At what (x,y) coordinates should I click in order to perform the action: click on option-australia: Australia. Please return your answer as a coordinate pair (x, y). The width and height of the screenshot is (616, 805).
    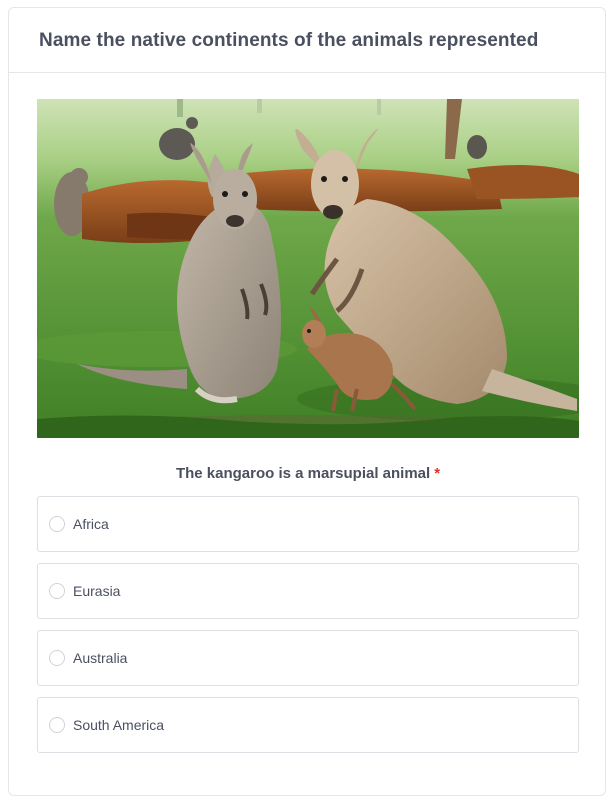
    Looking at the image, I should click on (308, 658).